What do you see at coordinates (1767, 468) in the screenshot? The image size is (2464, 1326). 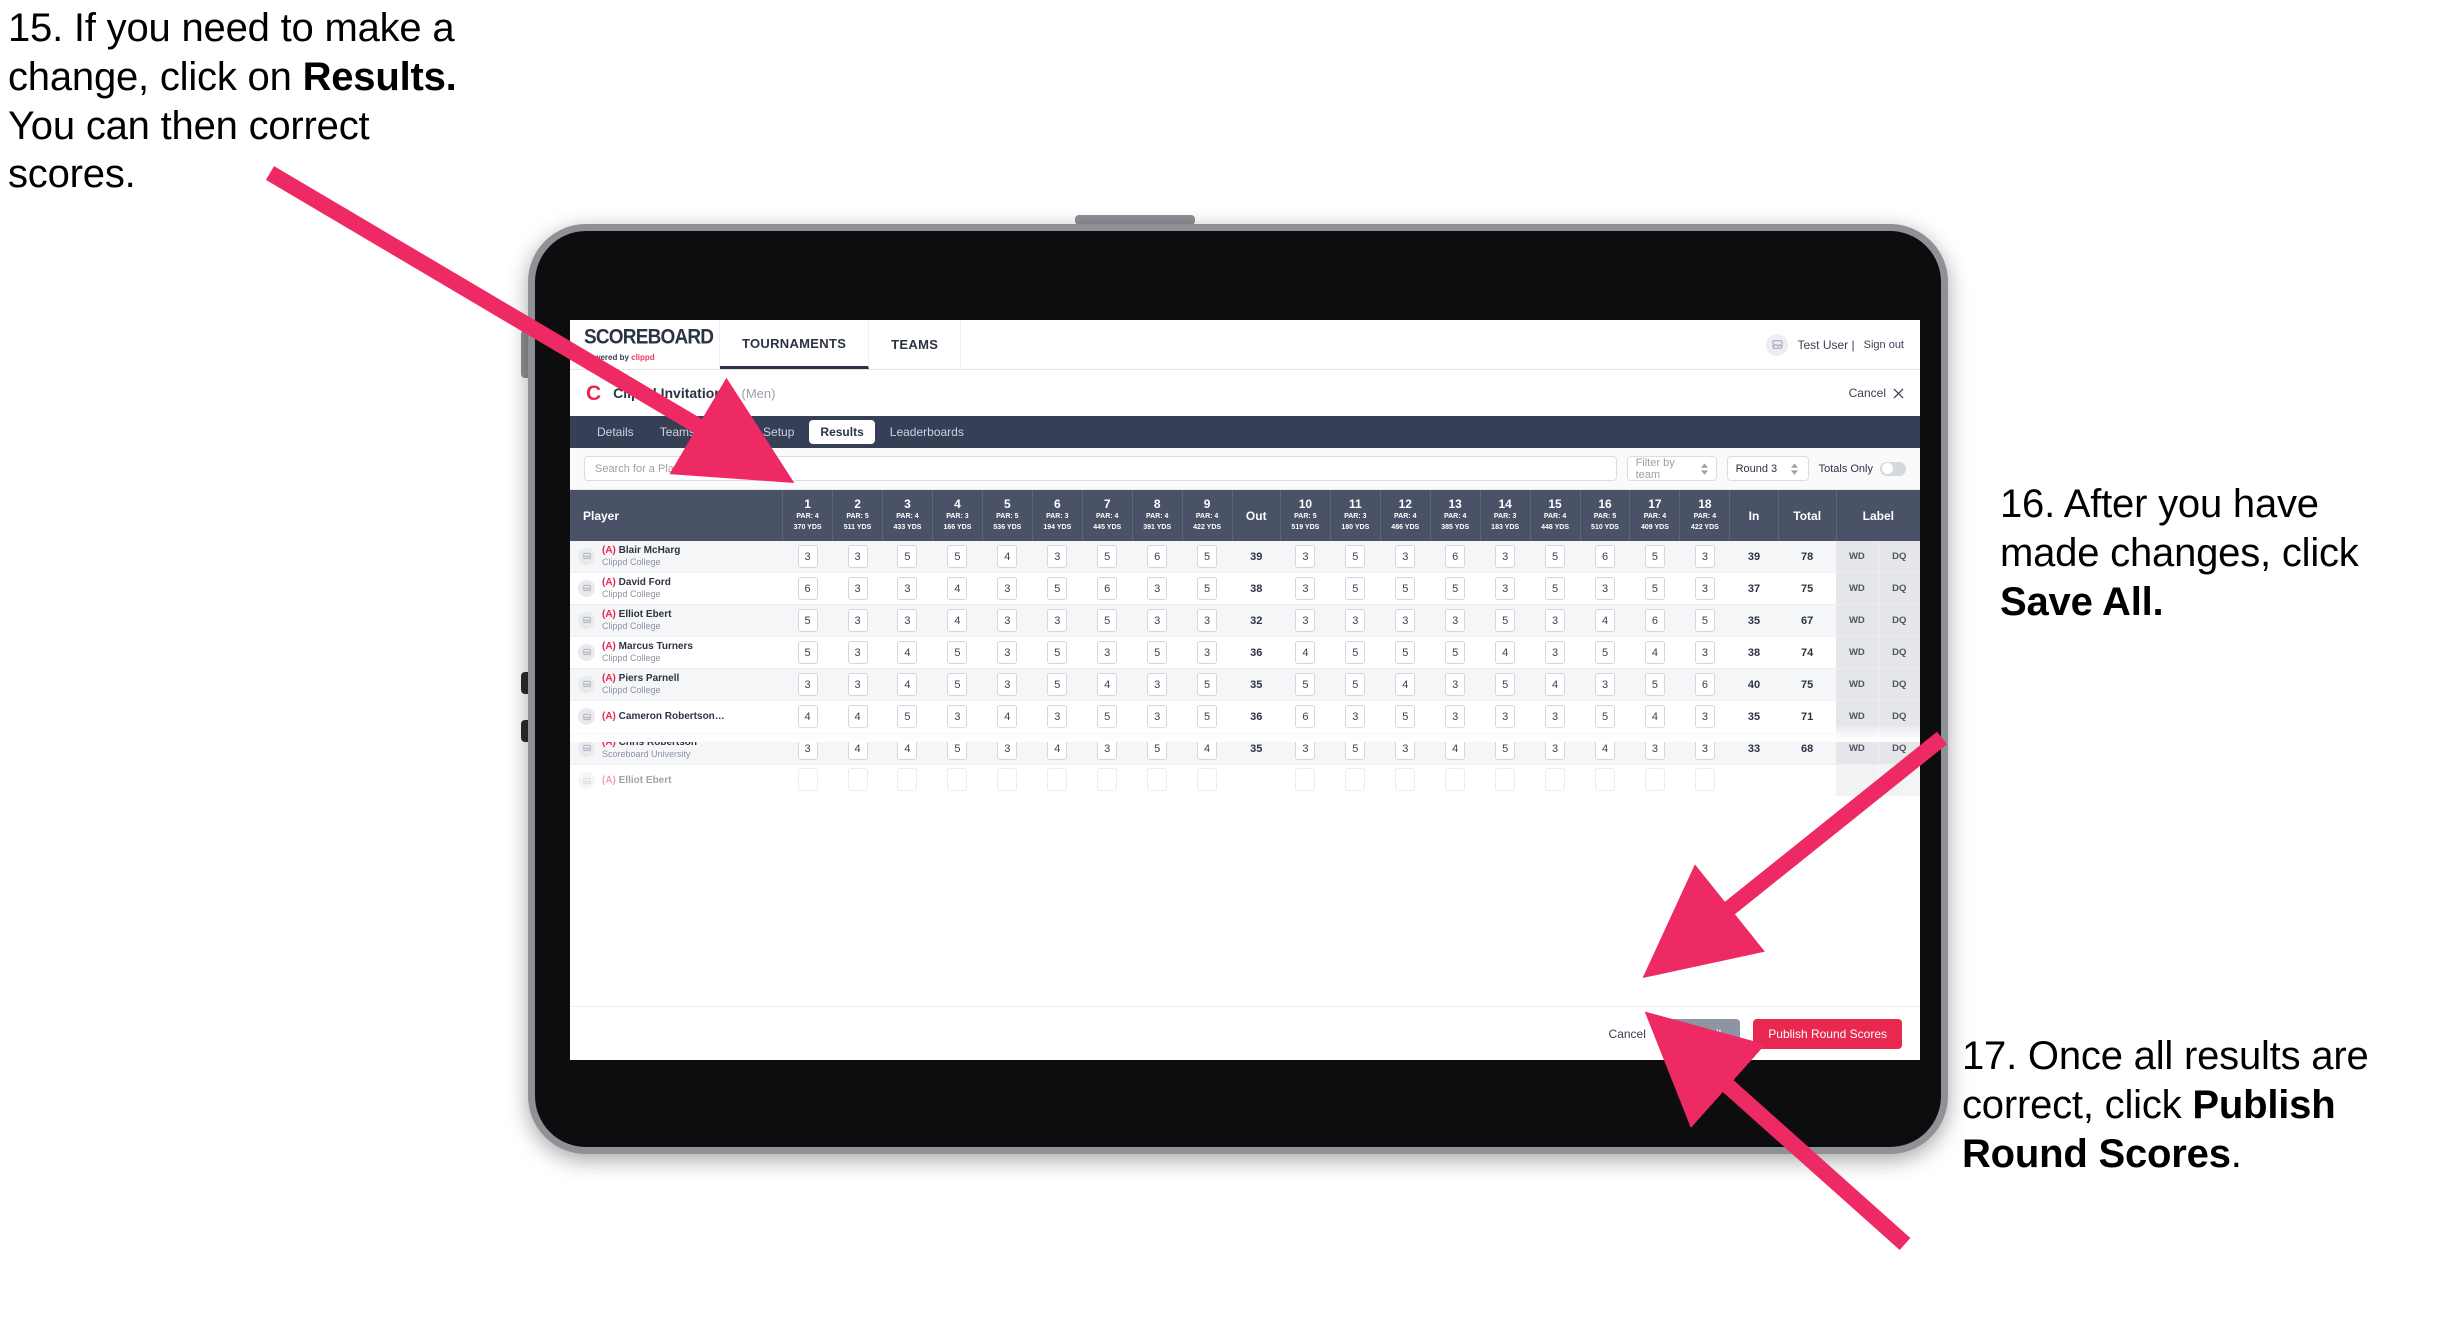 I see `round-select: Round 3` at bounding box center [1767, 468].